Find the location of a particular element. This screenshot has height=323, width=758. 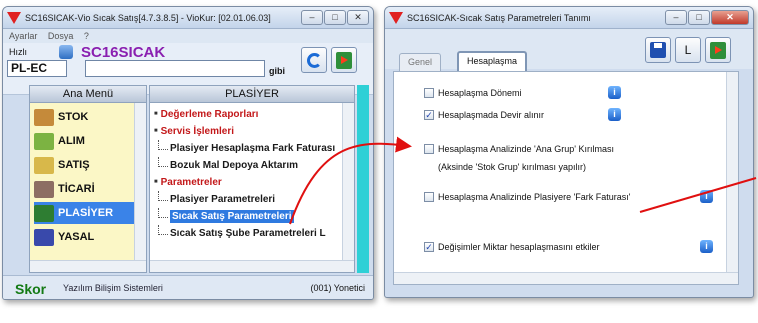

main-menu-item-4: PLASİYER is located at coordinates (86, 213).